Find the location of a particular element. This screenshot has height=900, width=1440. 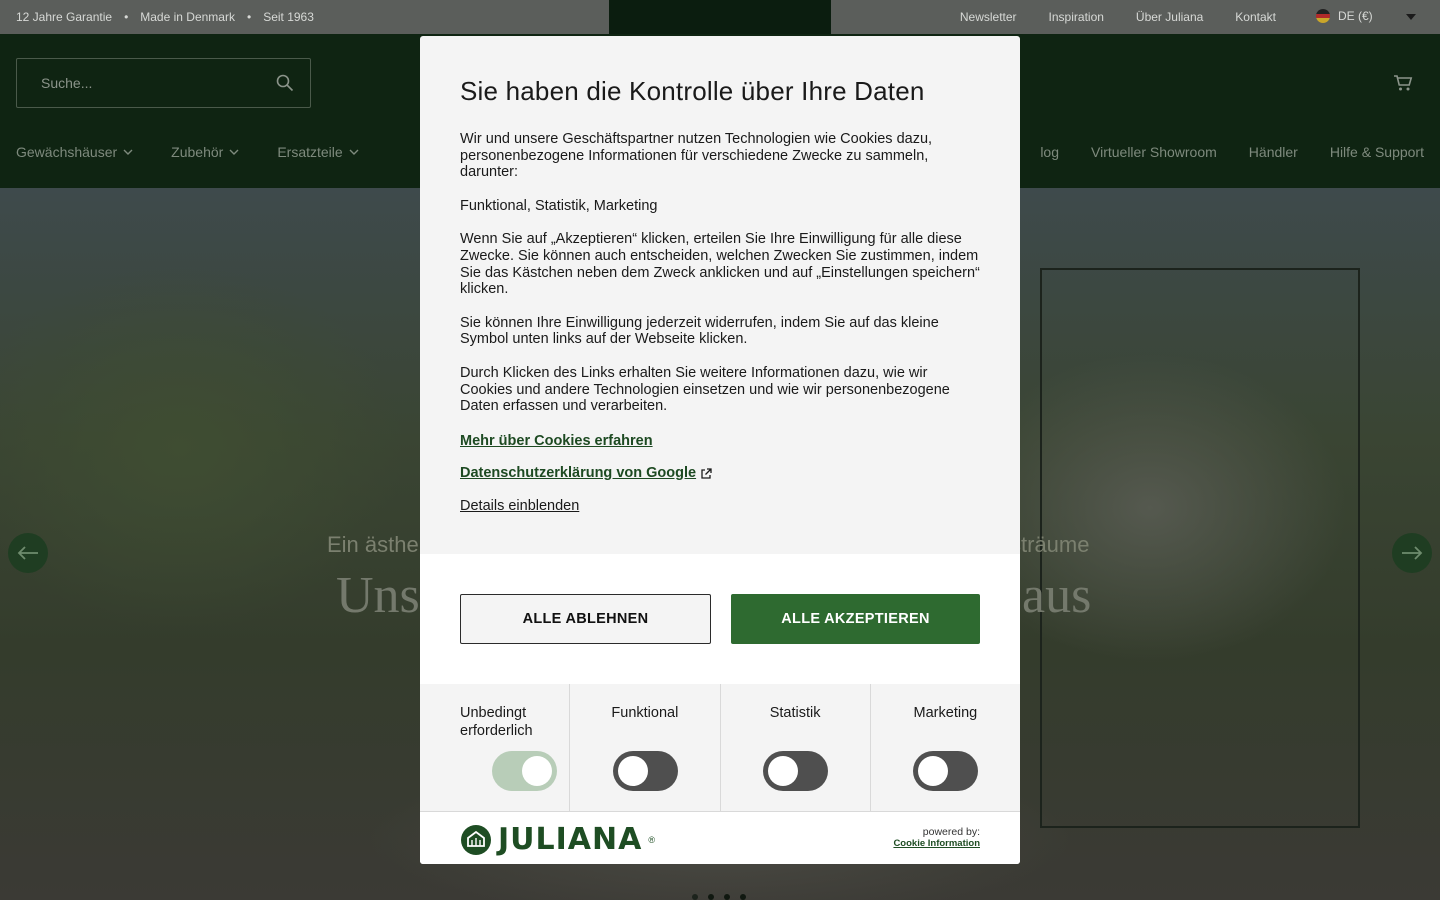

nav-greenhouses: Gewächshäuser is located at coordinates (74, 152).